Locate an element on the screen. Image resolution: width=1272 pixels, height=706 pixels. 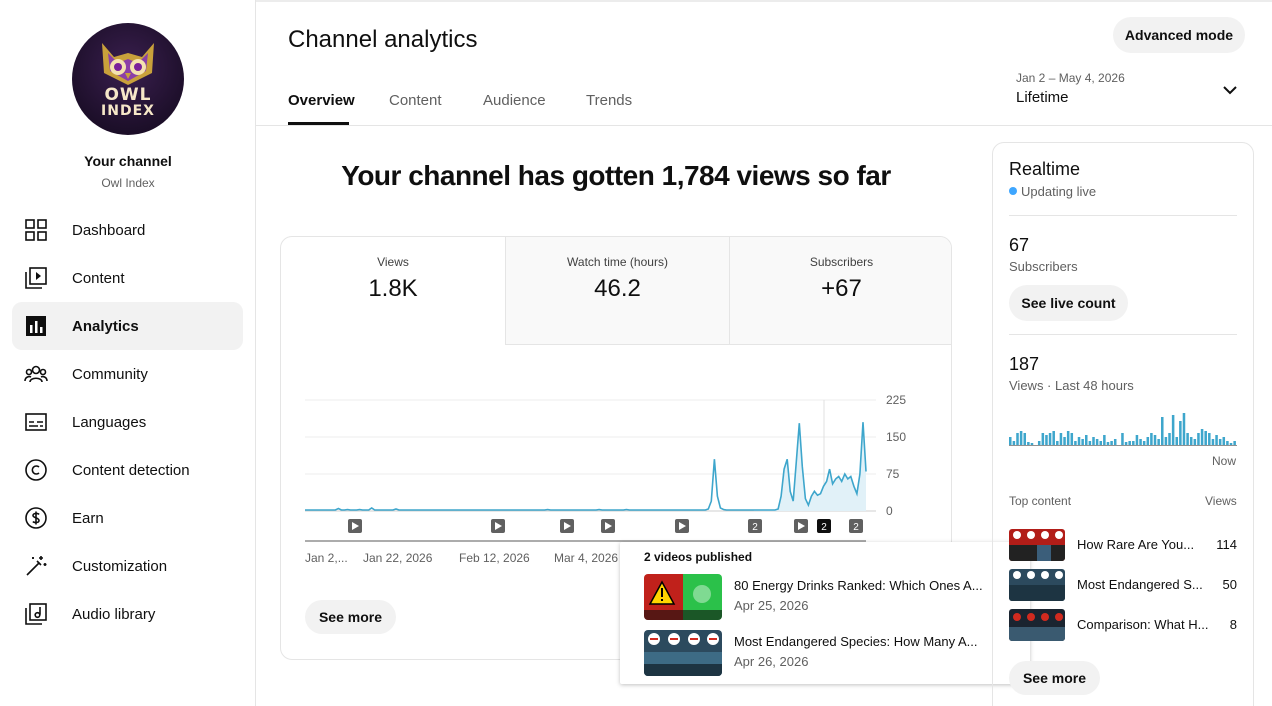
sidebar-item-community: Community is located at coordinates (127, 374).